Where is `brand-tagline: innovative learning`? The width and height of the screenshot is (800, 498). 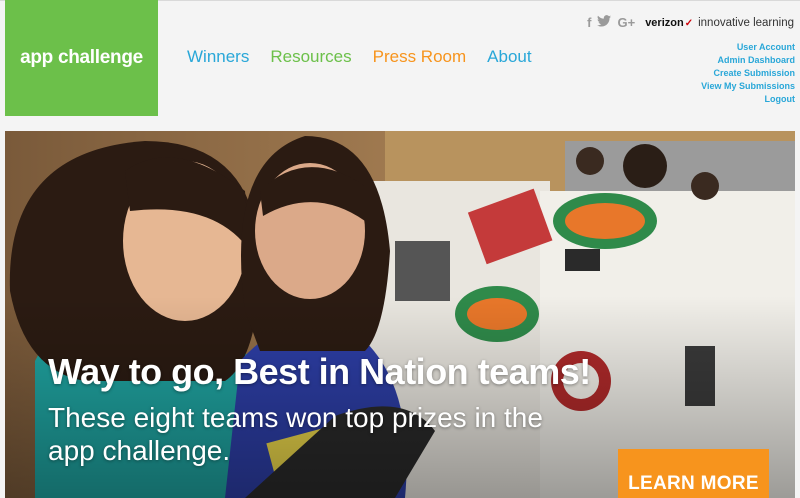 brand-tagline: innovative learning is located at coordinates (746, 22).